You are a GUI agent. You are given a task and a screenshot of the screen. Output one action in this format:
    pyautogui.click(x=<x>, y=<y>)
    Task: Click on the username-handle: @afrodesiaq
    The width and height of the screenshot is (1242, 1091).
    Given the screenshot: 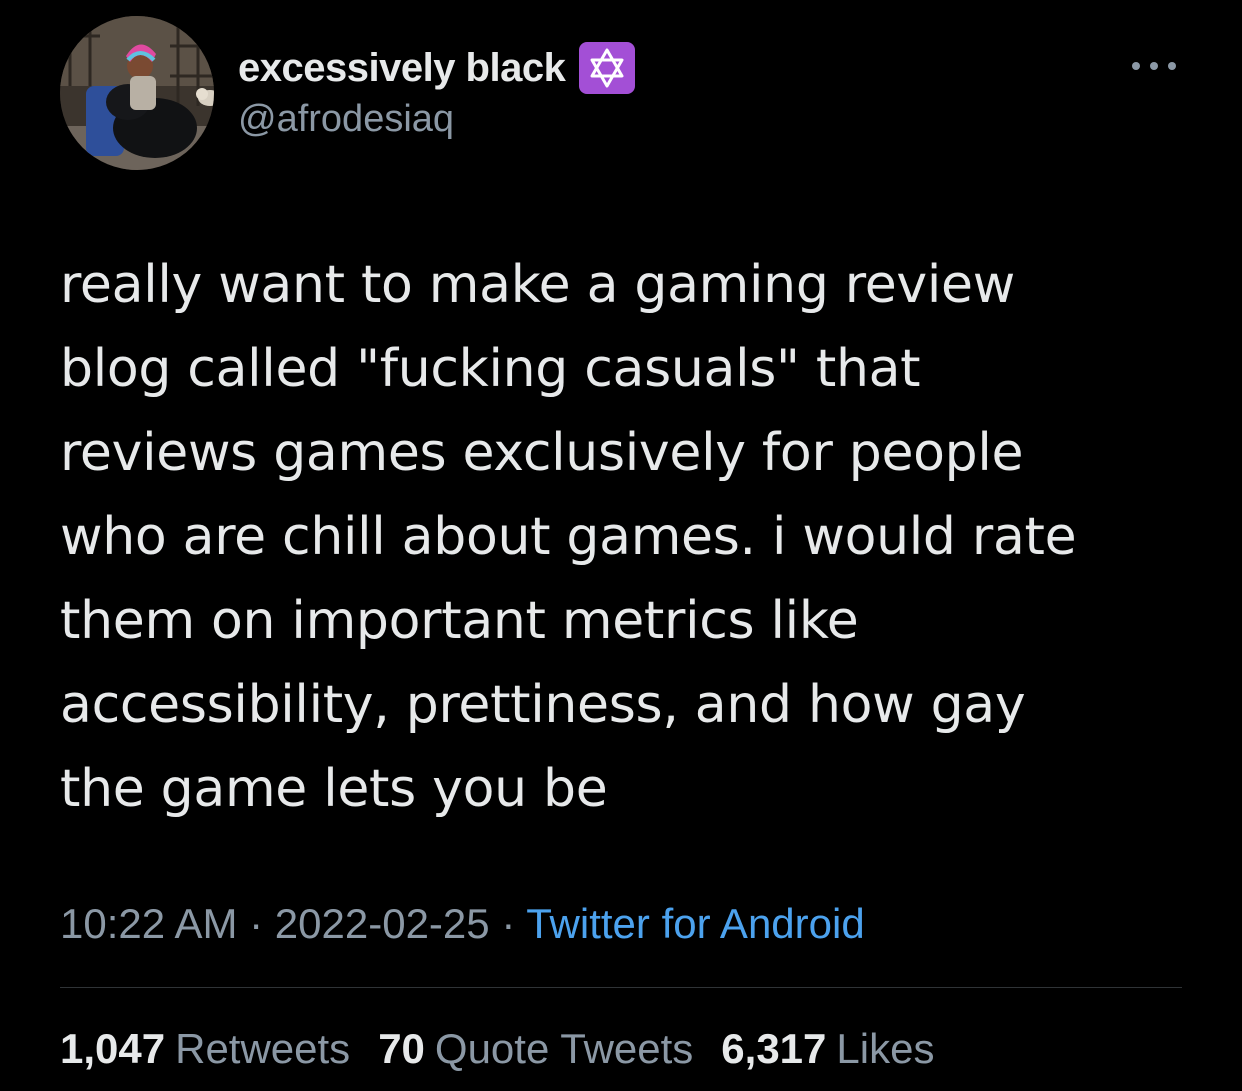 What is the action you would take?
    pyautogui.click(x=346, y=119)
    